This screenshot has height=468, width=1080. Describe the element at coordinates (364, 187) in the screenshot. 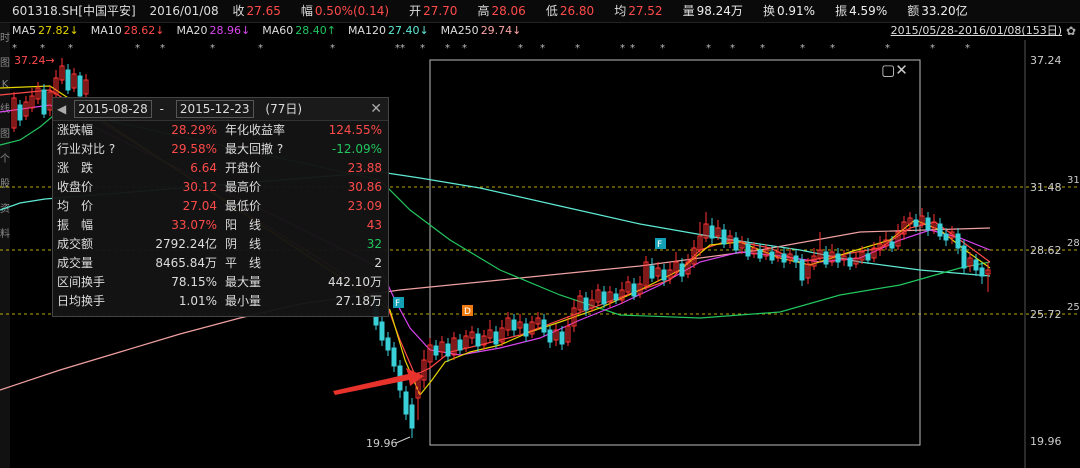

I see `stats-value: 30.86` at that location.